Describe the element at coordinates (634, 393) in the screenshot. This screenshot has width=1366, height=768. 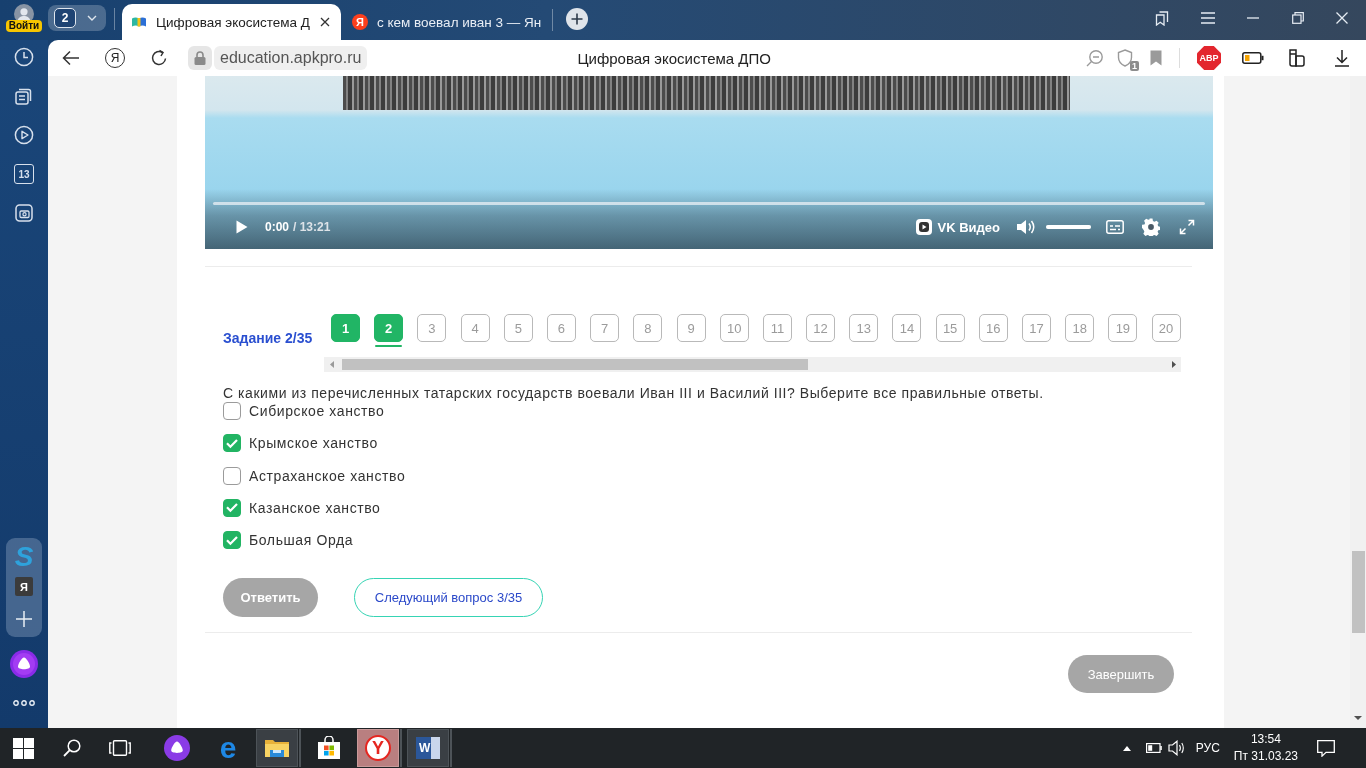
I see `question-text: С какими из перечисленных татарских государств воевали Иван III и Василий III? Выберите все правильные ответы.` at that location.